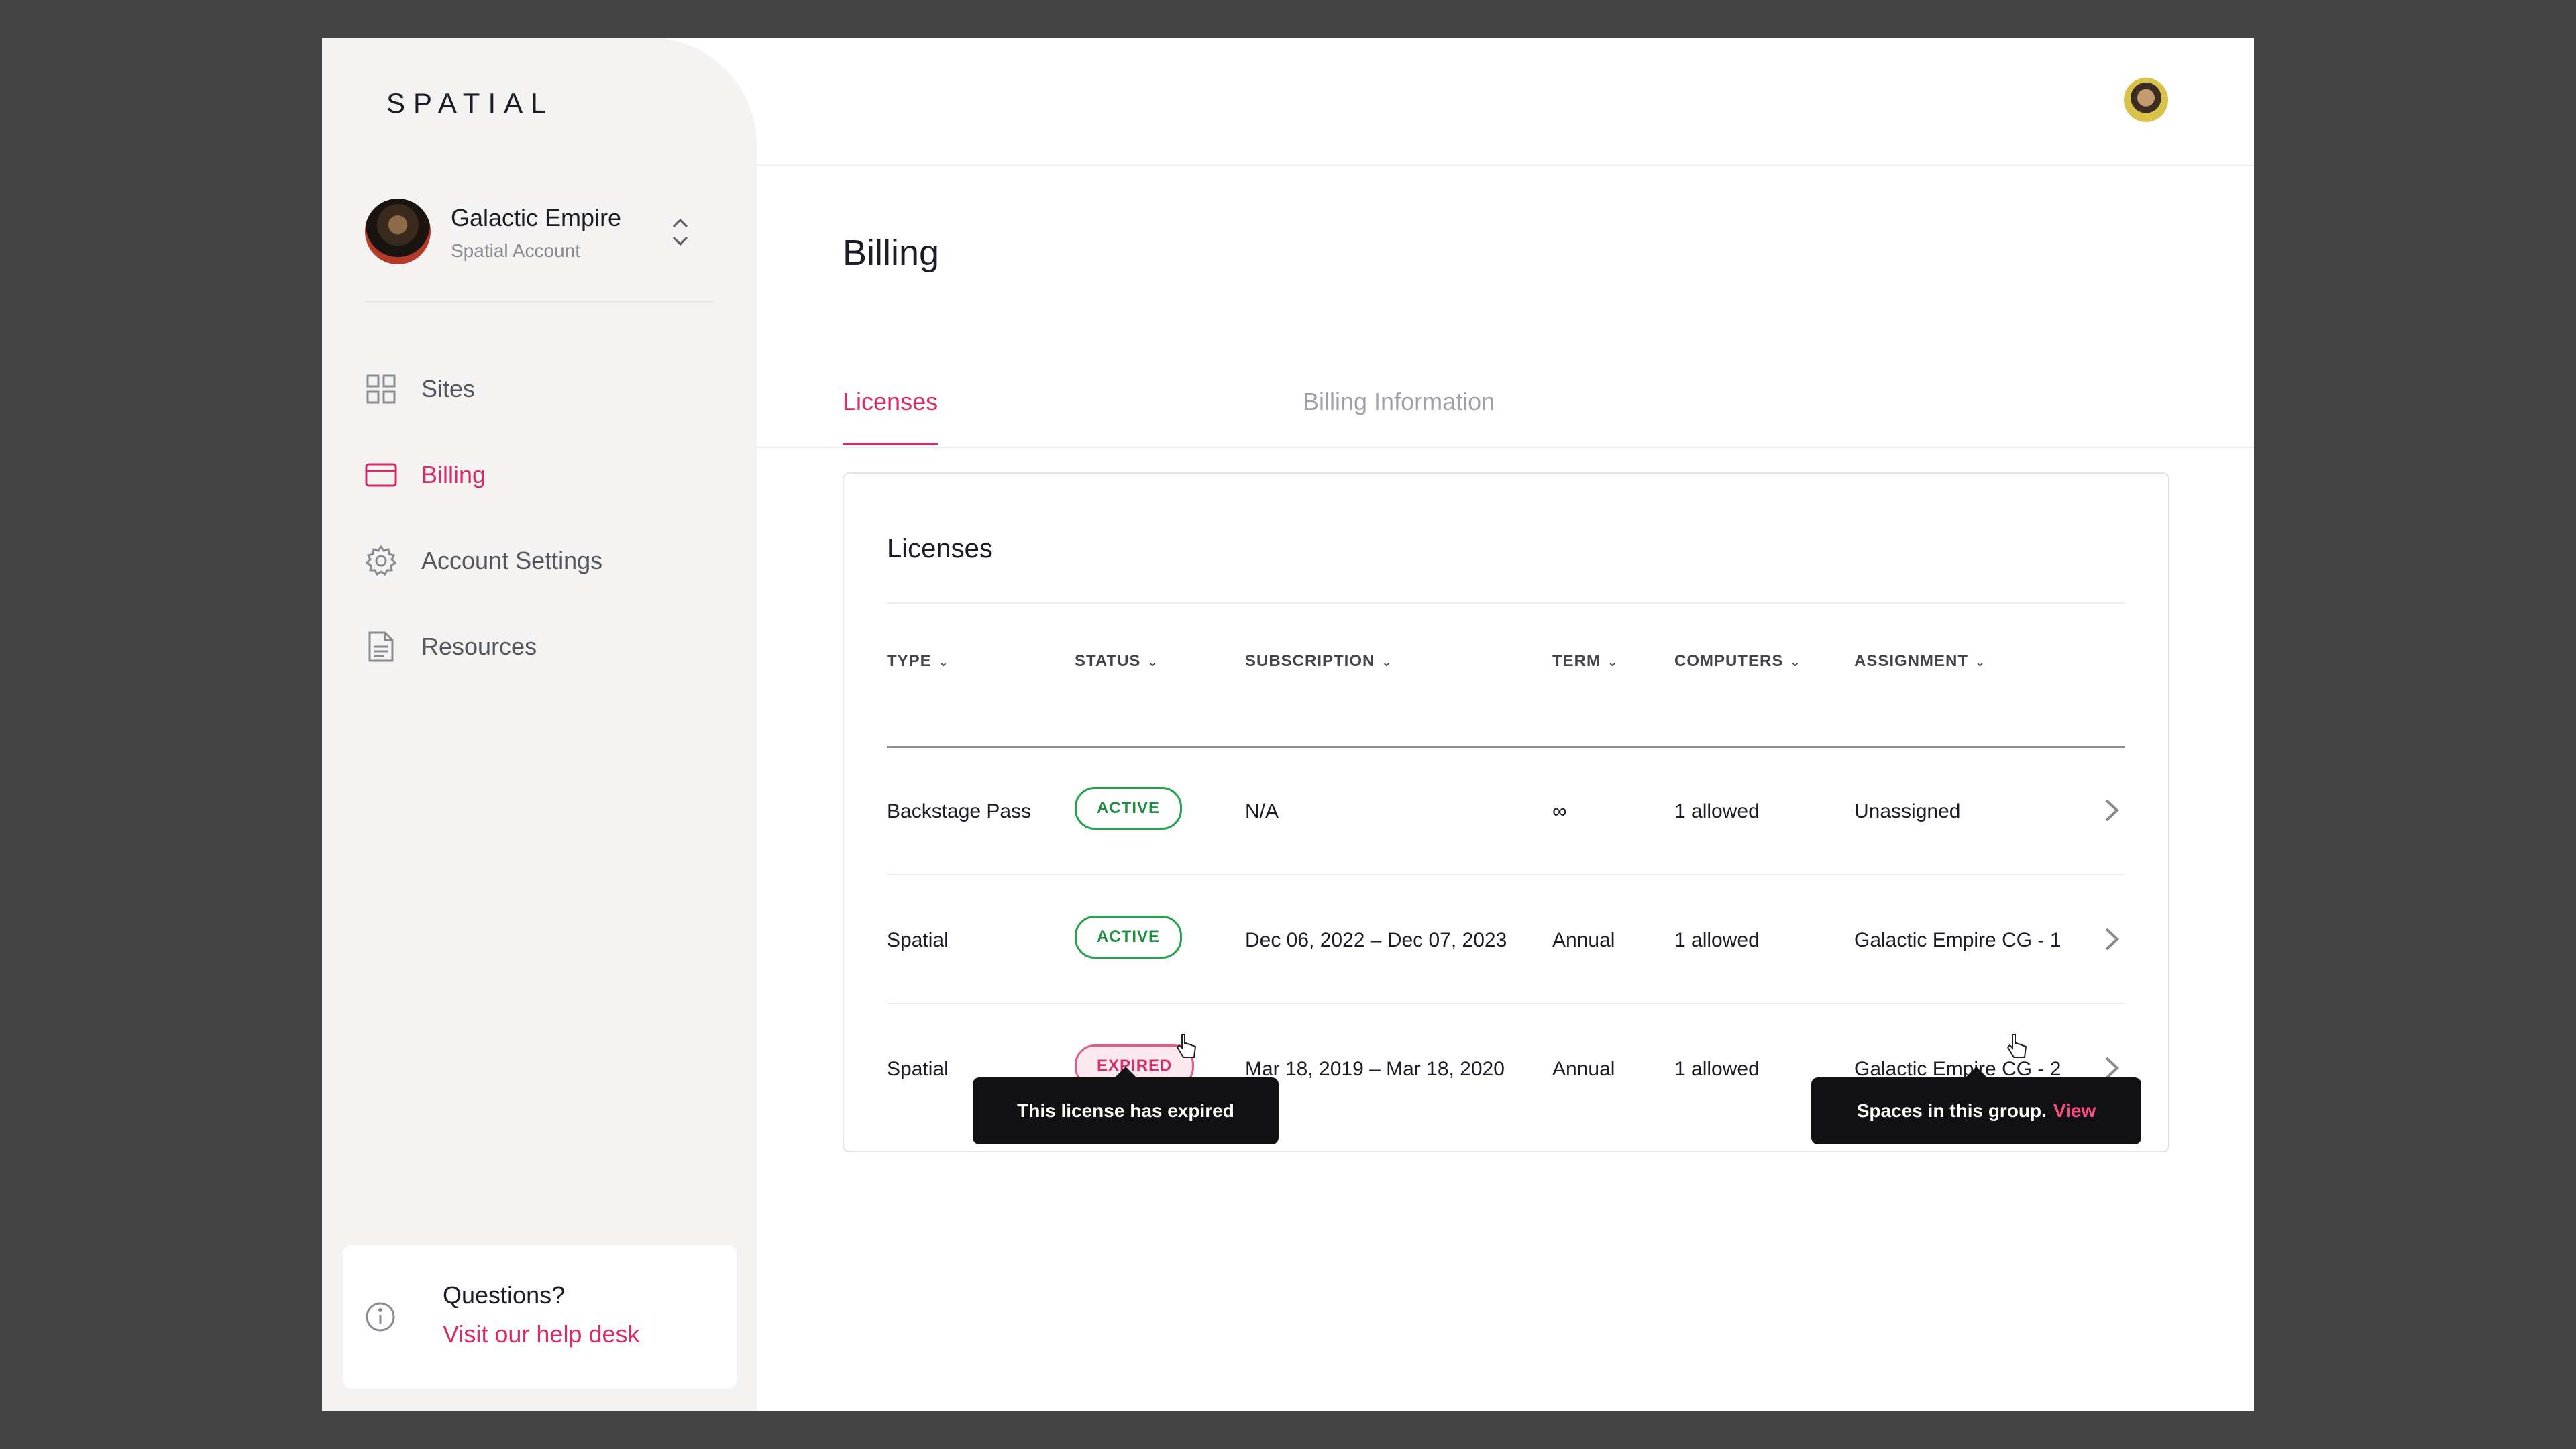  Describe the element at coordinates (380, 1316) in the screenshot. I see `info-icon` at that location.